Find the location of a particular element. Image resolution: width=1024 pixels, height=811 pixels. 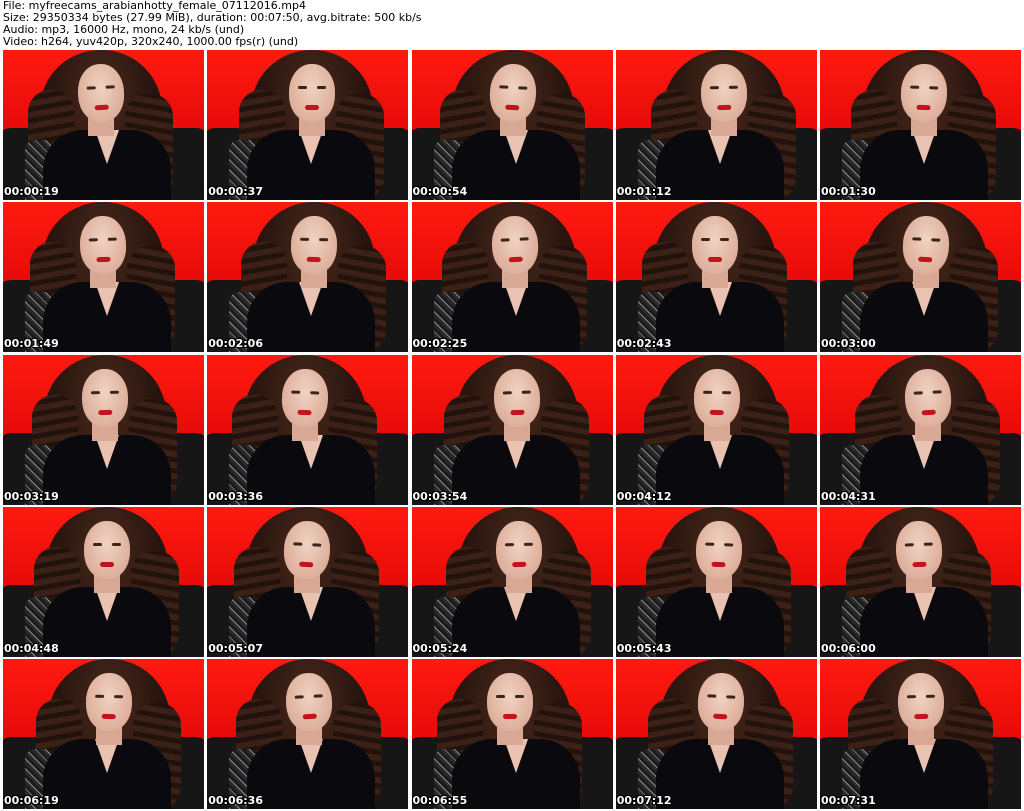

thumbnail-timestamp: 00:03:36 is located at coordinates (235, 496).